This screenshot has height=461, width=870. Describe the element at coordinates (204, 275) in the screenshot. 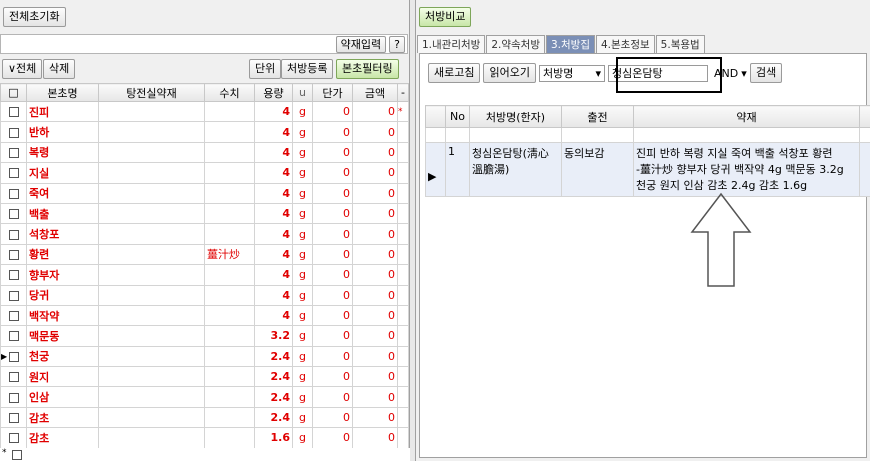

I see `table-row: 향부자 4 g 0 0` at that location.